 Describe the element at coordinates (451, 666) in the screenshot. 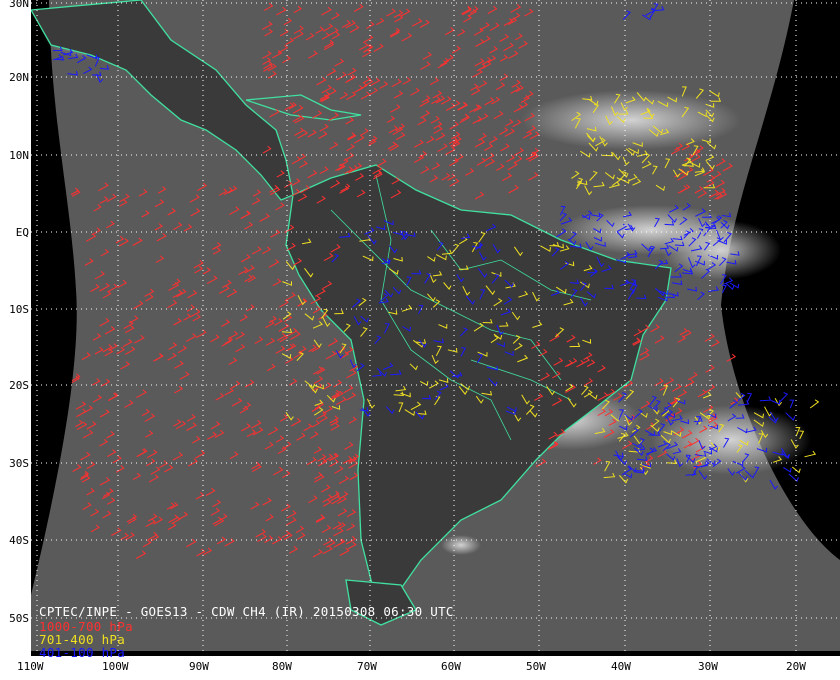

I see `lon-label: 60W` at that location.